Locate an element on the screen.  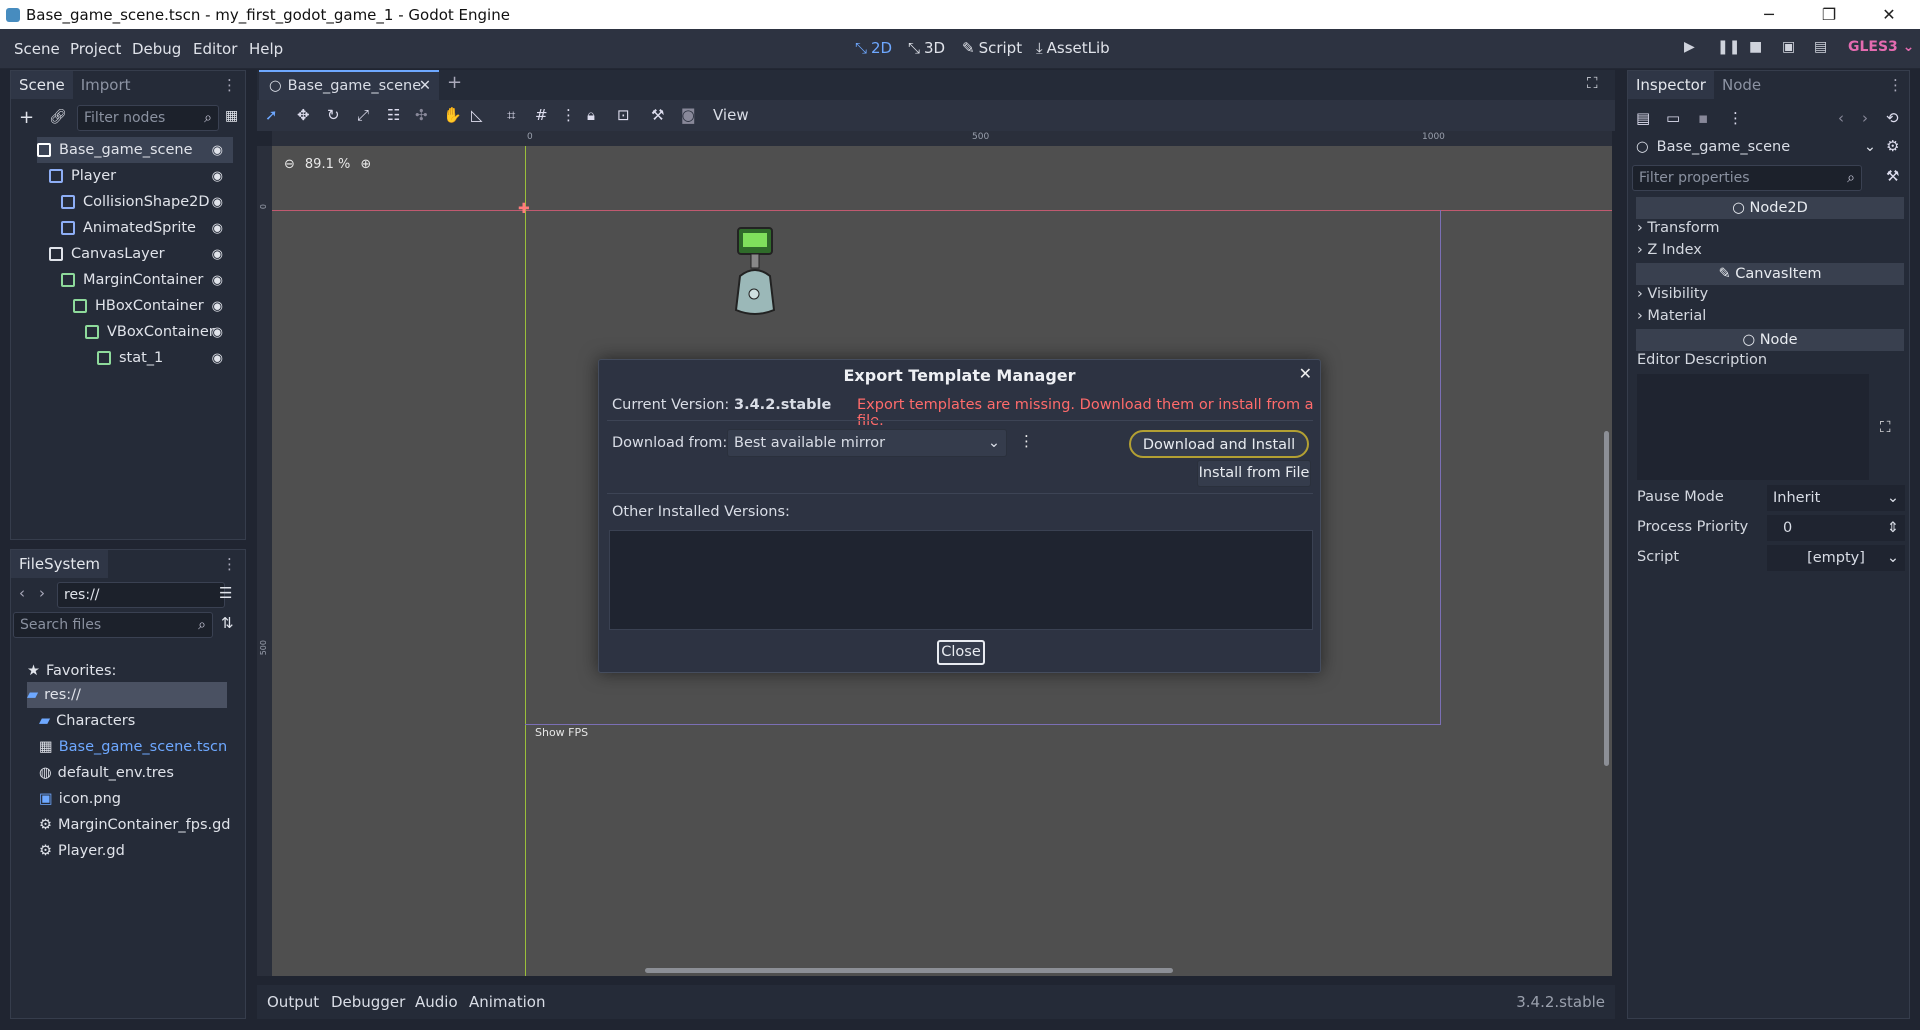
workspace-2d-button: ⤡ 2D is located at coordinates (873, 48).